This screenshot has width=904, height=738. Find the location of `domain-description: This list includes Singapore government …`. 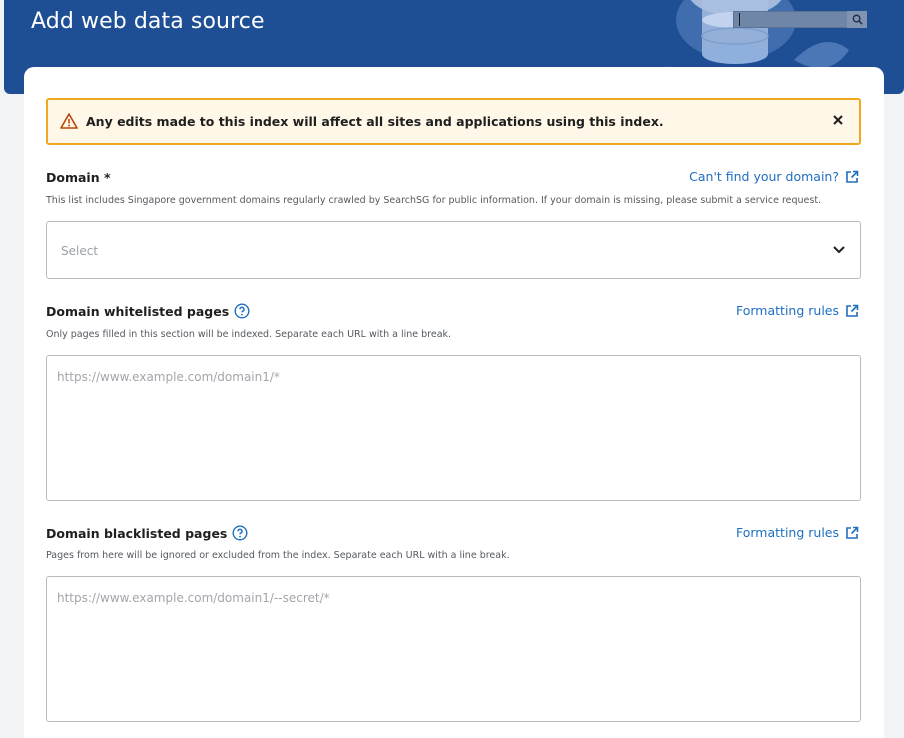

domain-description: This list includes Singapore government … is located at coordinates (434, 200).